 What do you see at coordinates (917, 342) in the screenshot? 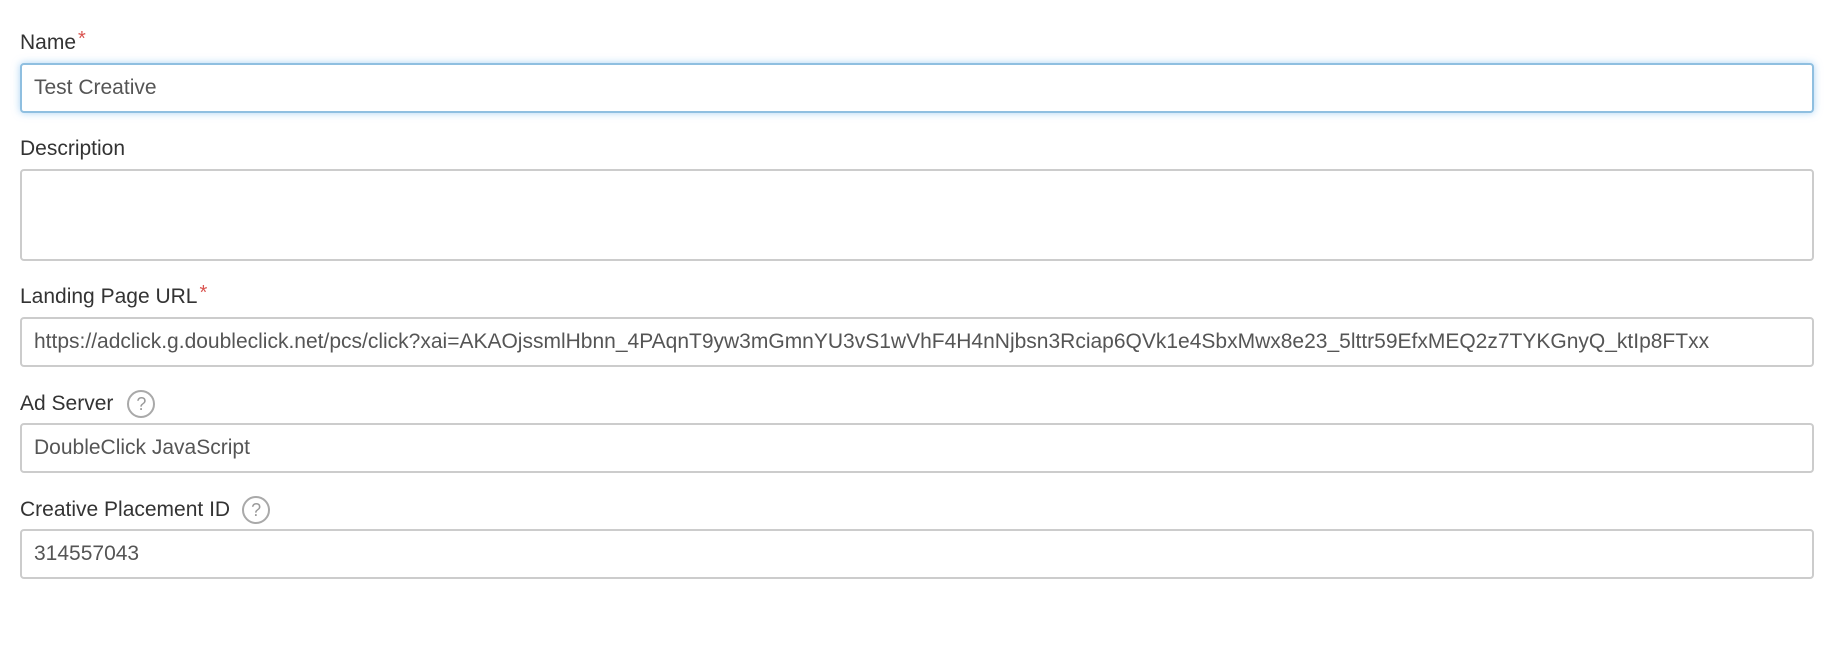
I see `landing-page-url-input` at bounding box center [917, 342].